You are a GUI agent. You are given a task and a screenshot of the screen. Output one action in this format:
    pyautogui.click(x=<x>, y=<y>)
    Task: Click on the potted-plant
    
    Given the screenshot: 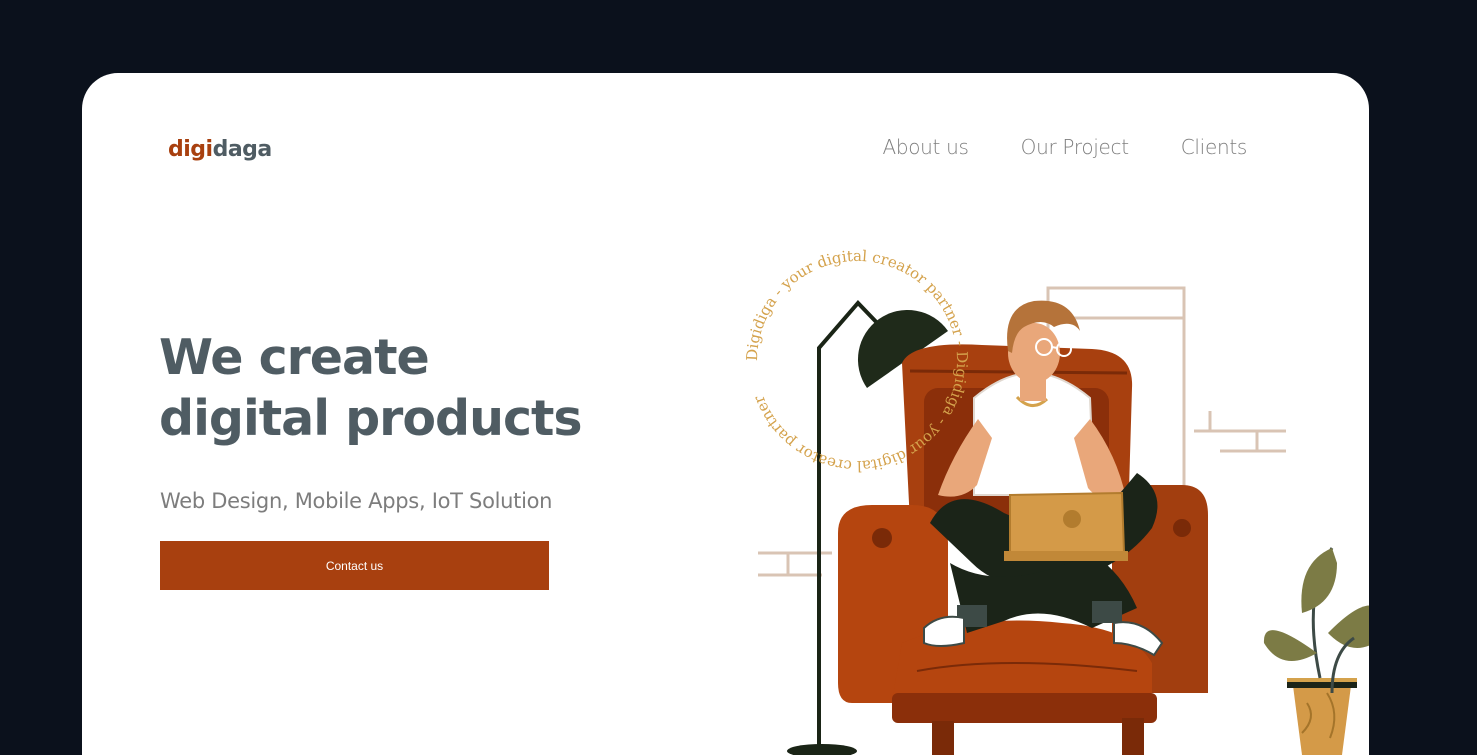 What is the action you would take?
    pyautogui.click(x=1316, y=651)
    